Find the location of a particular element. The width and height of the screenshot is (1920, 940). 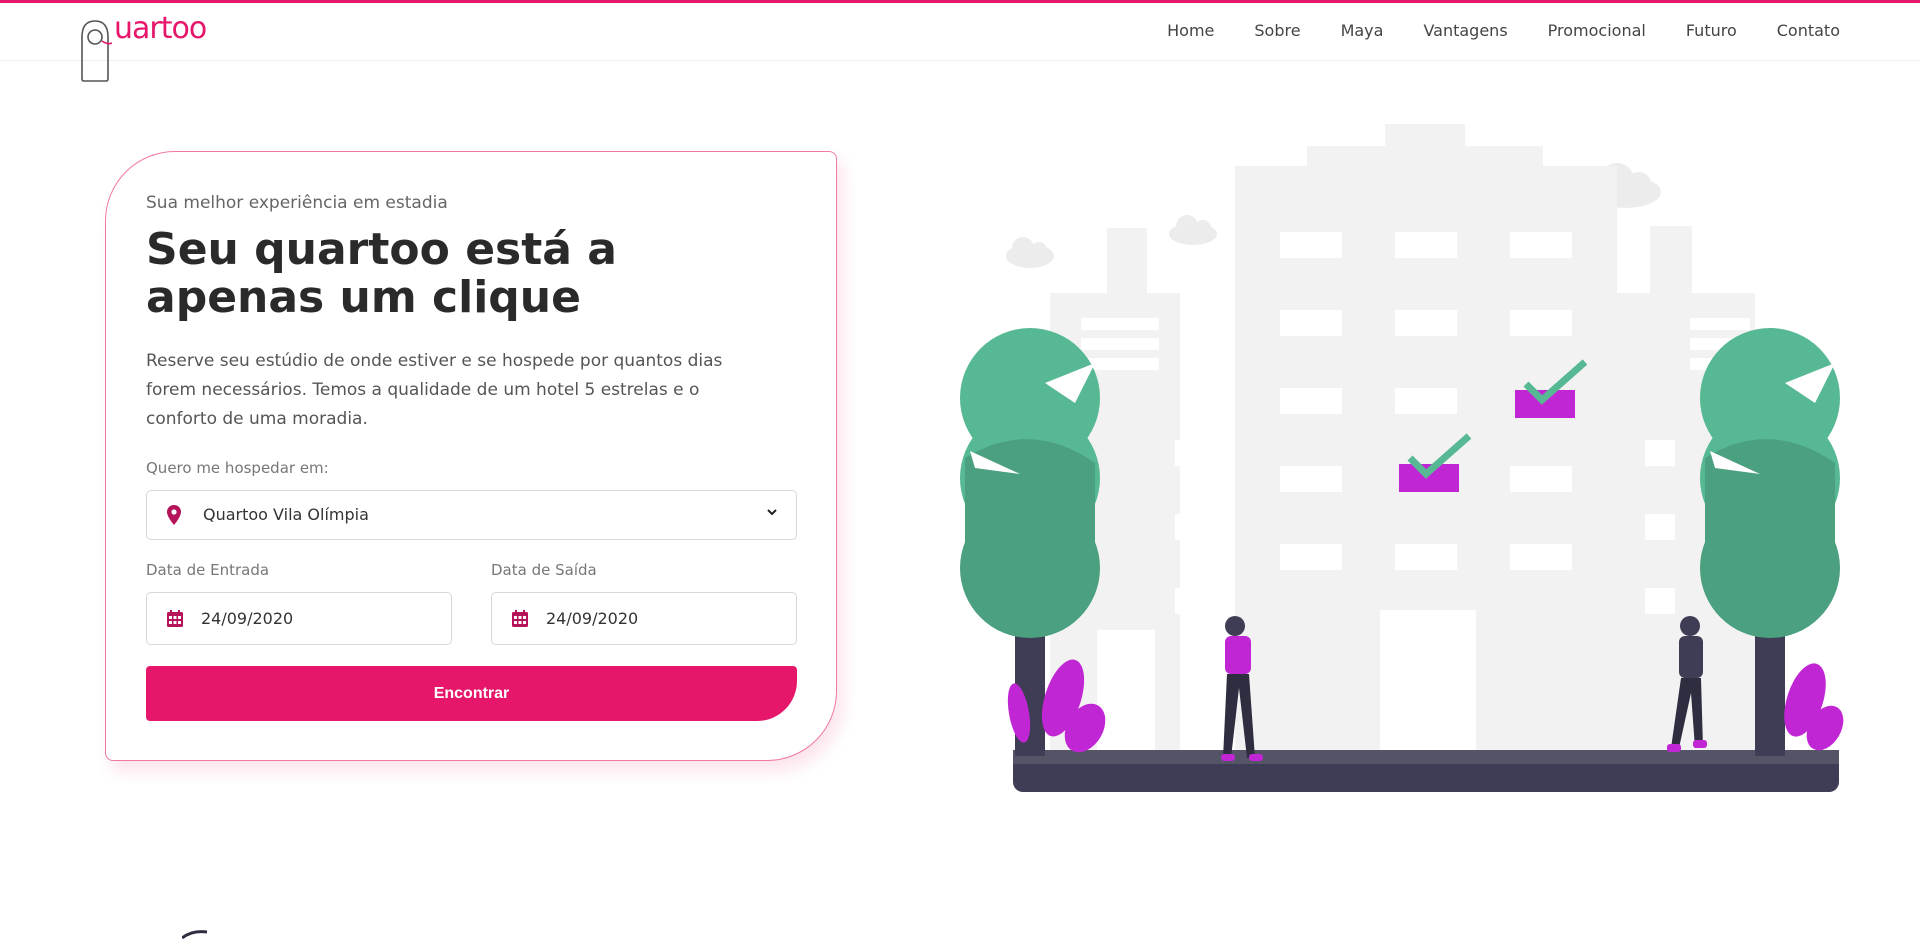

location-select: Quartoo Vila Olímpia is located at coordinates (471, 515).